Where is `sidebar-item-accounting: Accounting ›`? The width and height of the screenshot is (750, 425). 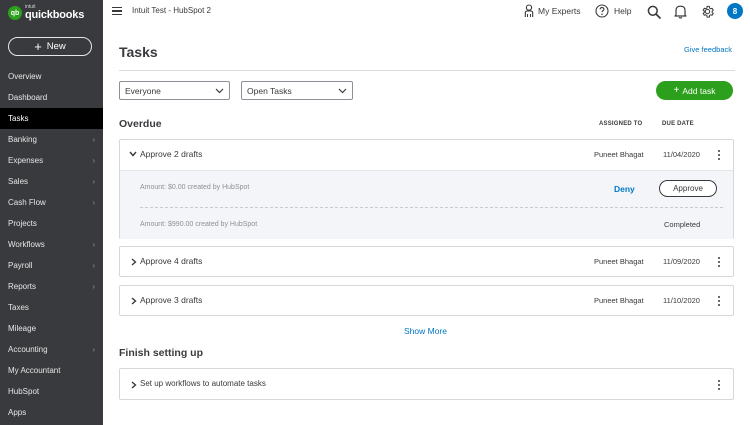 sidebar-item-accounting: Accounting › is located at coordinates (51, 349).